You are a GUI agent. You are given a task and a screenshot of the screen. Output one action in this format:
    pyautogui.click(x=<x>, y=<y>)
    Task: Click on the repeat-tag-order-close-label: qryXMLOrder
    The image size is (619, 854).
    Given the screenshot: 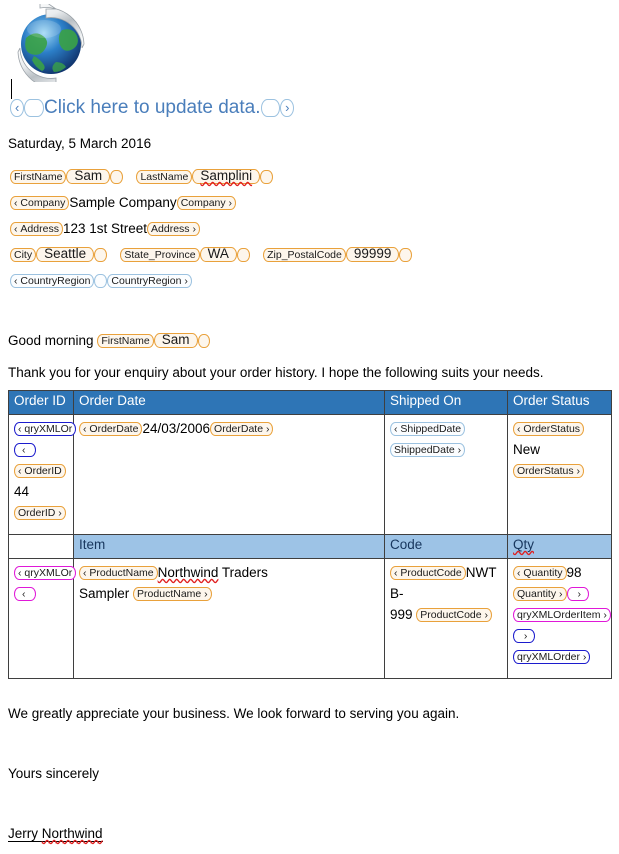 What is the action you would take?
    pyautogui.click(x=549, y=657)
    